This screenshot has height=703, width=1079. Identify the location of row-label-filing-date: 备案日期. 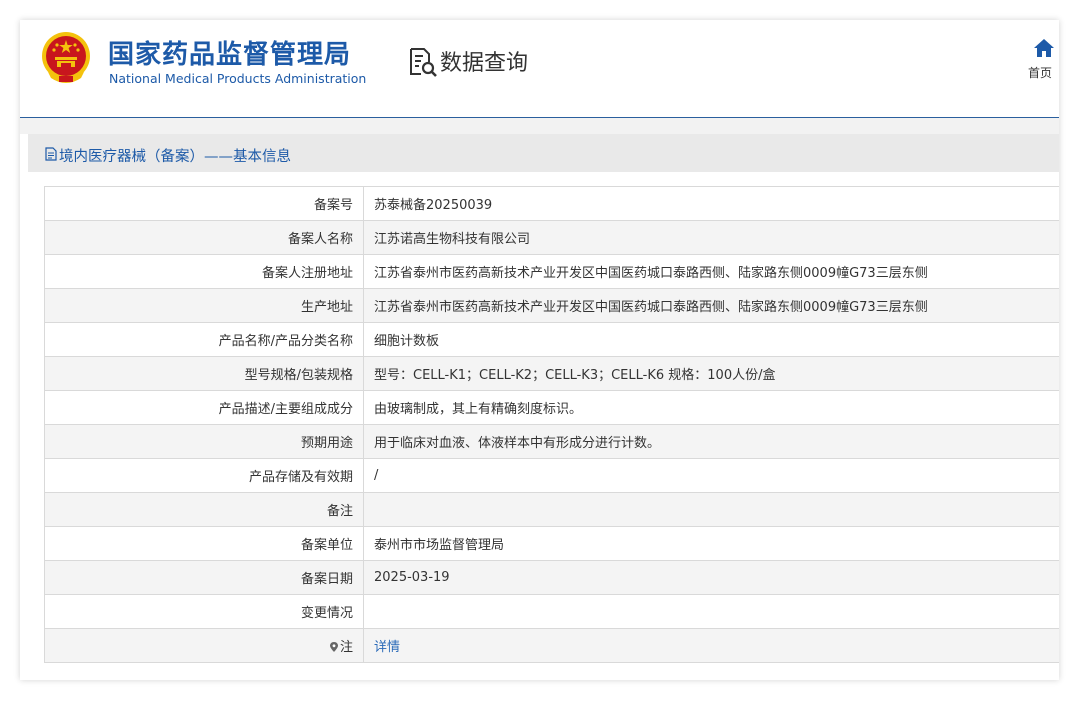
(204, 577).